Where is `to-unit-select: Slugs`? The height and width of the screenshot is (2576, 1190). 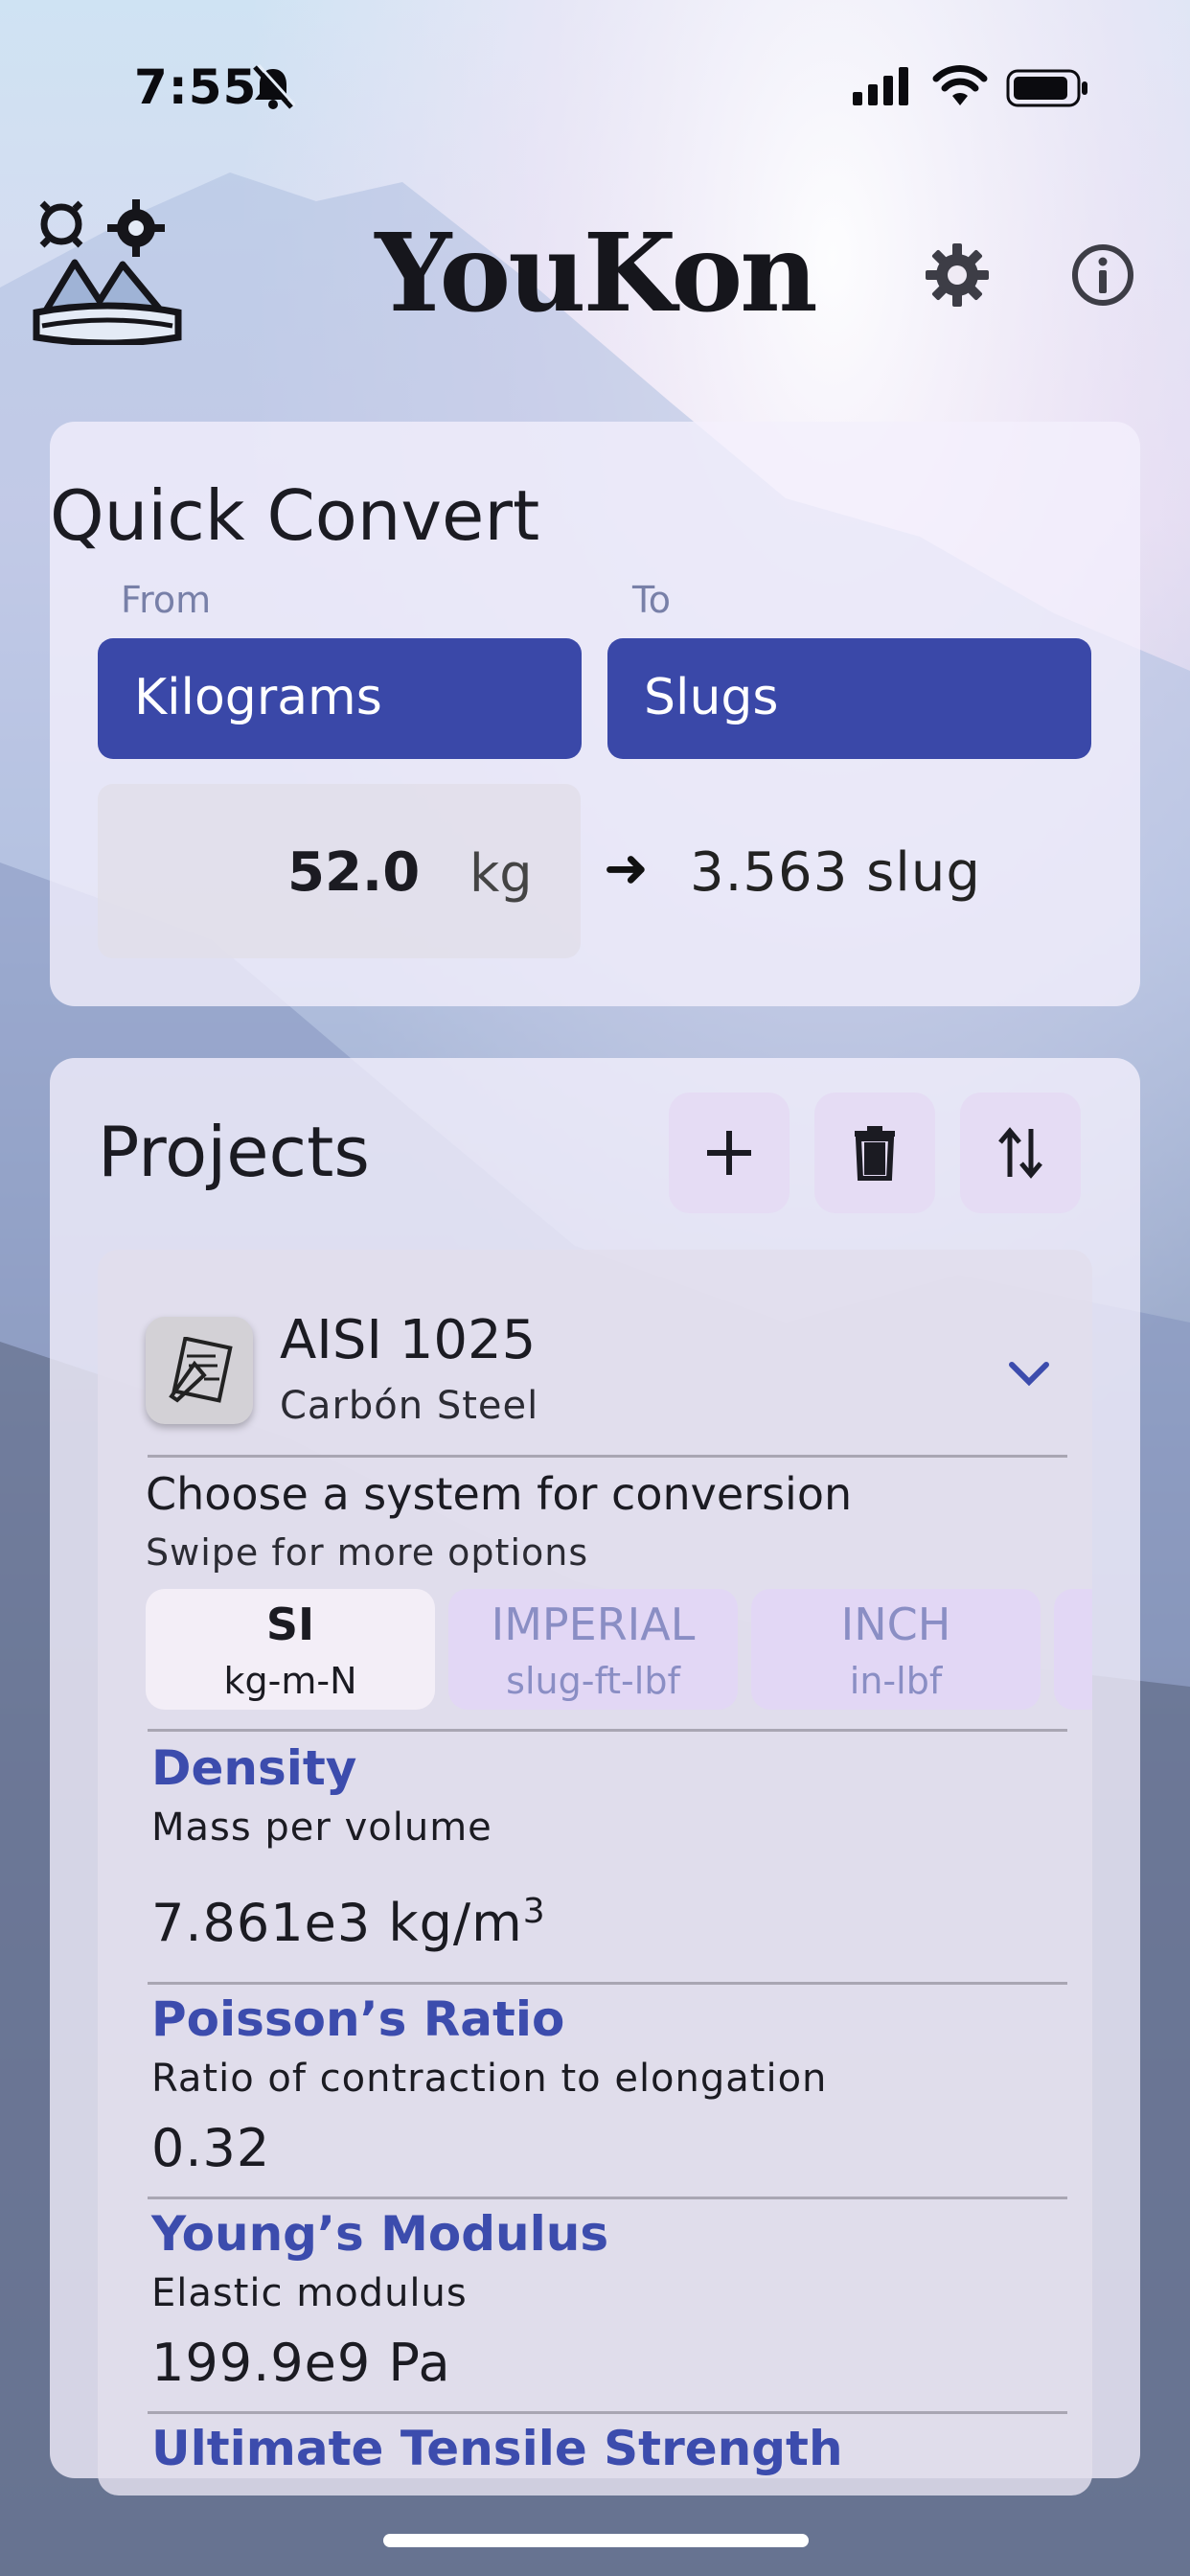
to-unit-select: Slugs is located at coordinates (849, 698).